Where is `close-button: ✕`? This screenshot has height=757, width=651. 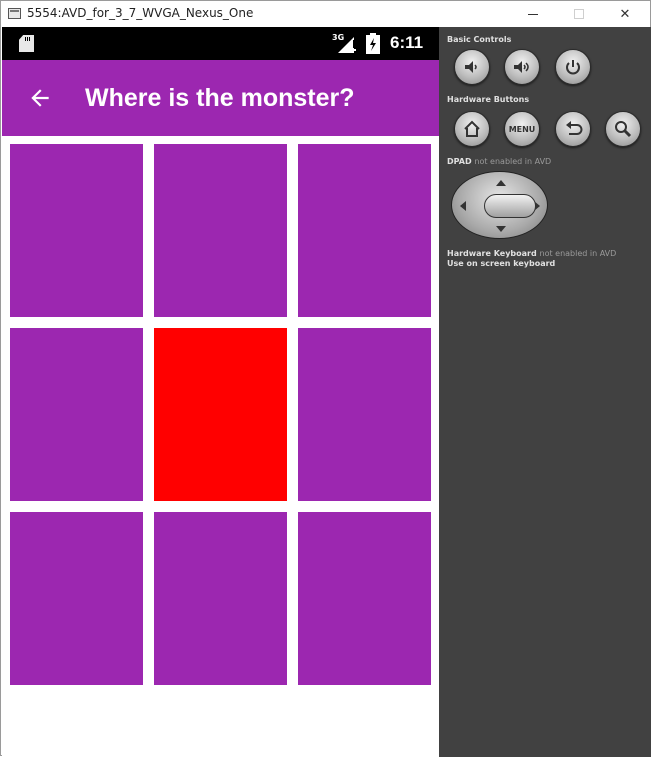 close-button: ✕ is located at coordinates (625, 14).